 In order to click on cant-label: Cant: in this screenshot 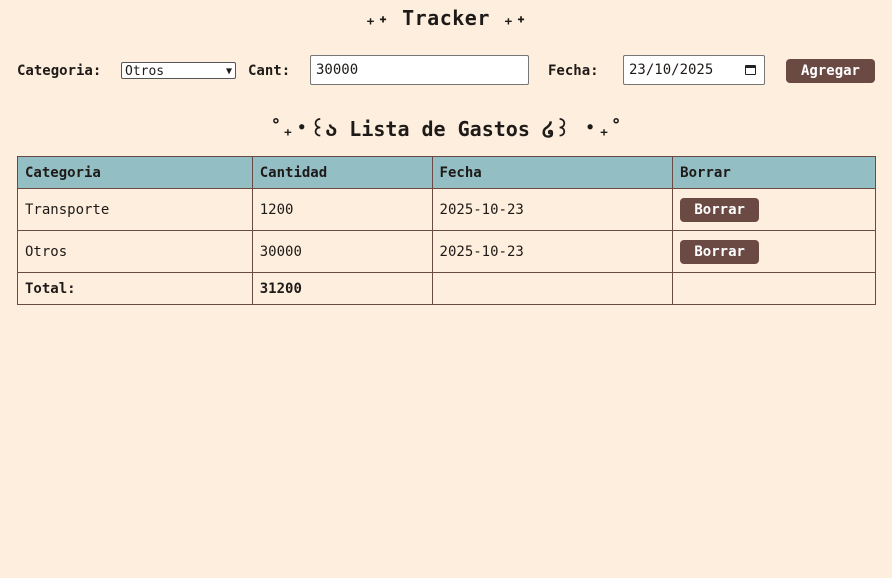, I will do `click(269, 71)`.